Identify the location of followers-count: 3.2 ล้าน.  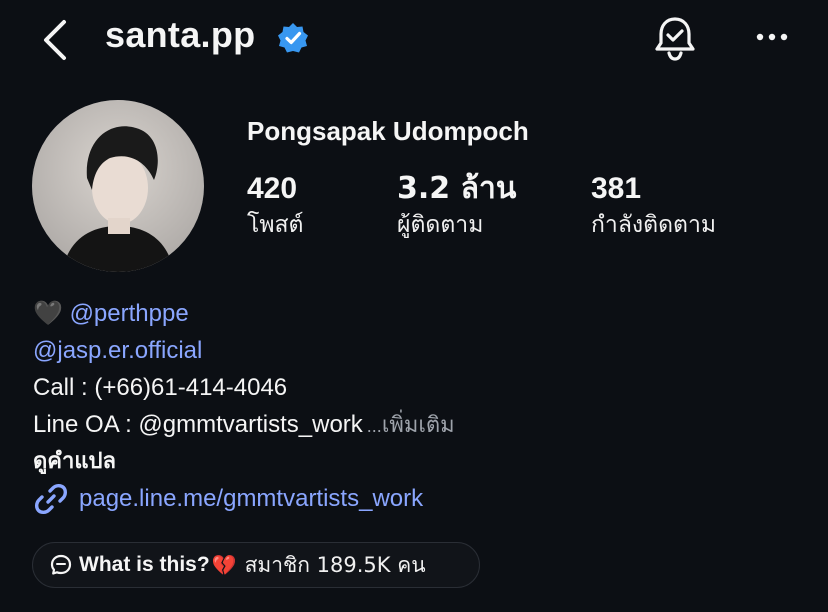
(457, 188).